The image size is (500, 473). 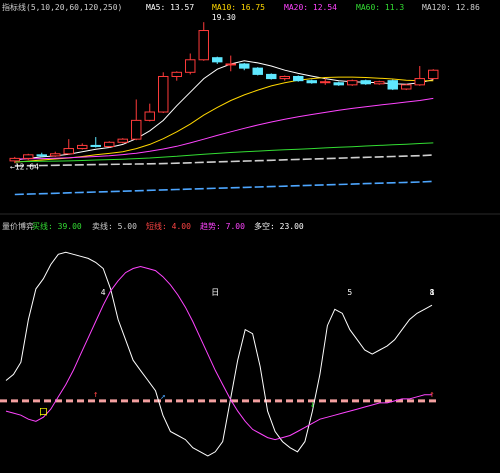 What do you see at coordinates (57, 226) in the screenshot?
I see `header-label: 买线: 39.00` at bounding box center [57, 226].